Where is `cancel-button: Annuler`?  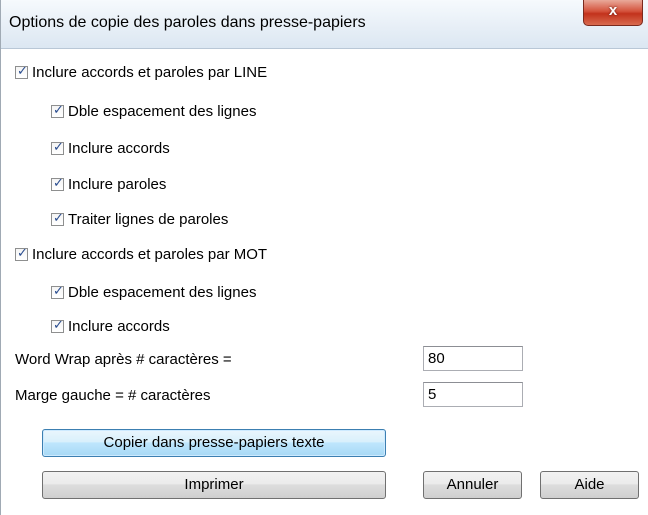
cancel-button: Annuler is located at coordinates (472, 485).